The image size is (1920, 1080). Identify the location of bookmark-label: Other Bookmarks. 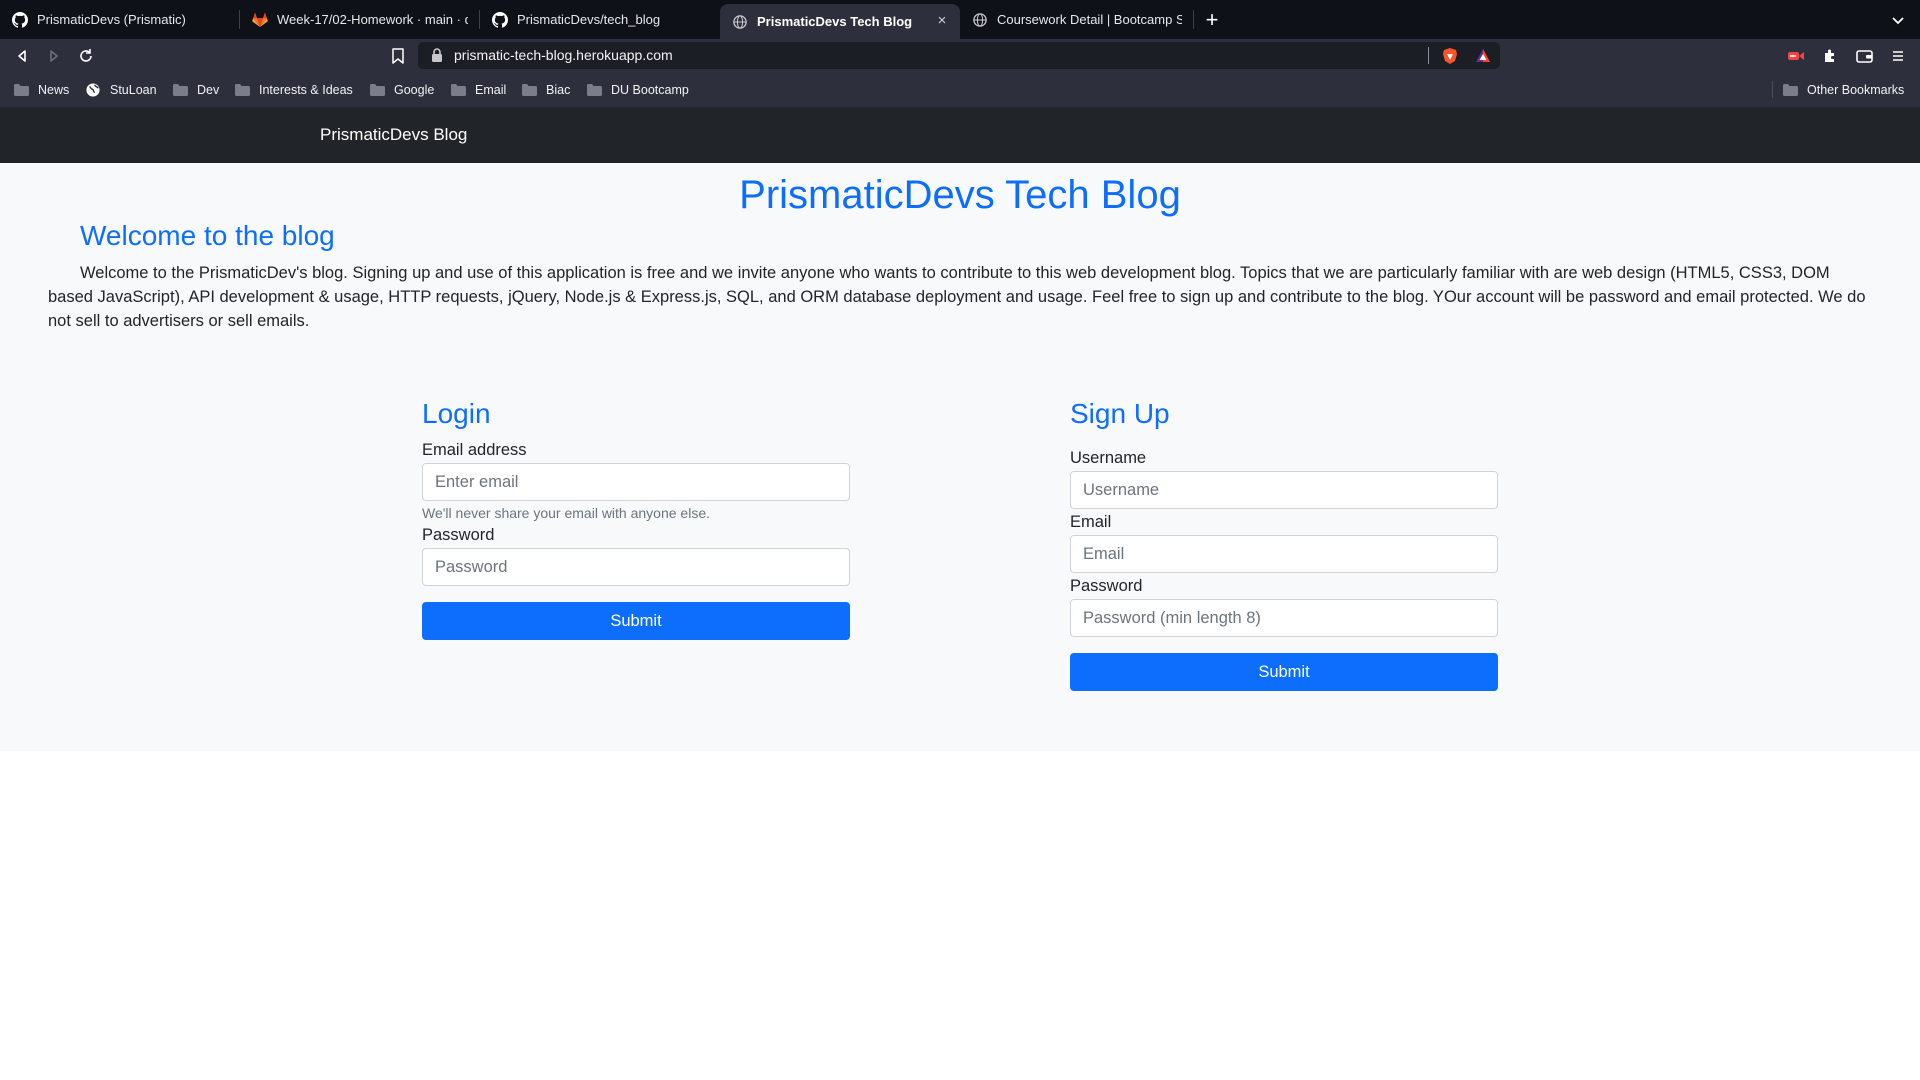
(1856, 90).